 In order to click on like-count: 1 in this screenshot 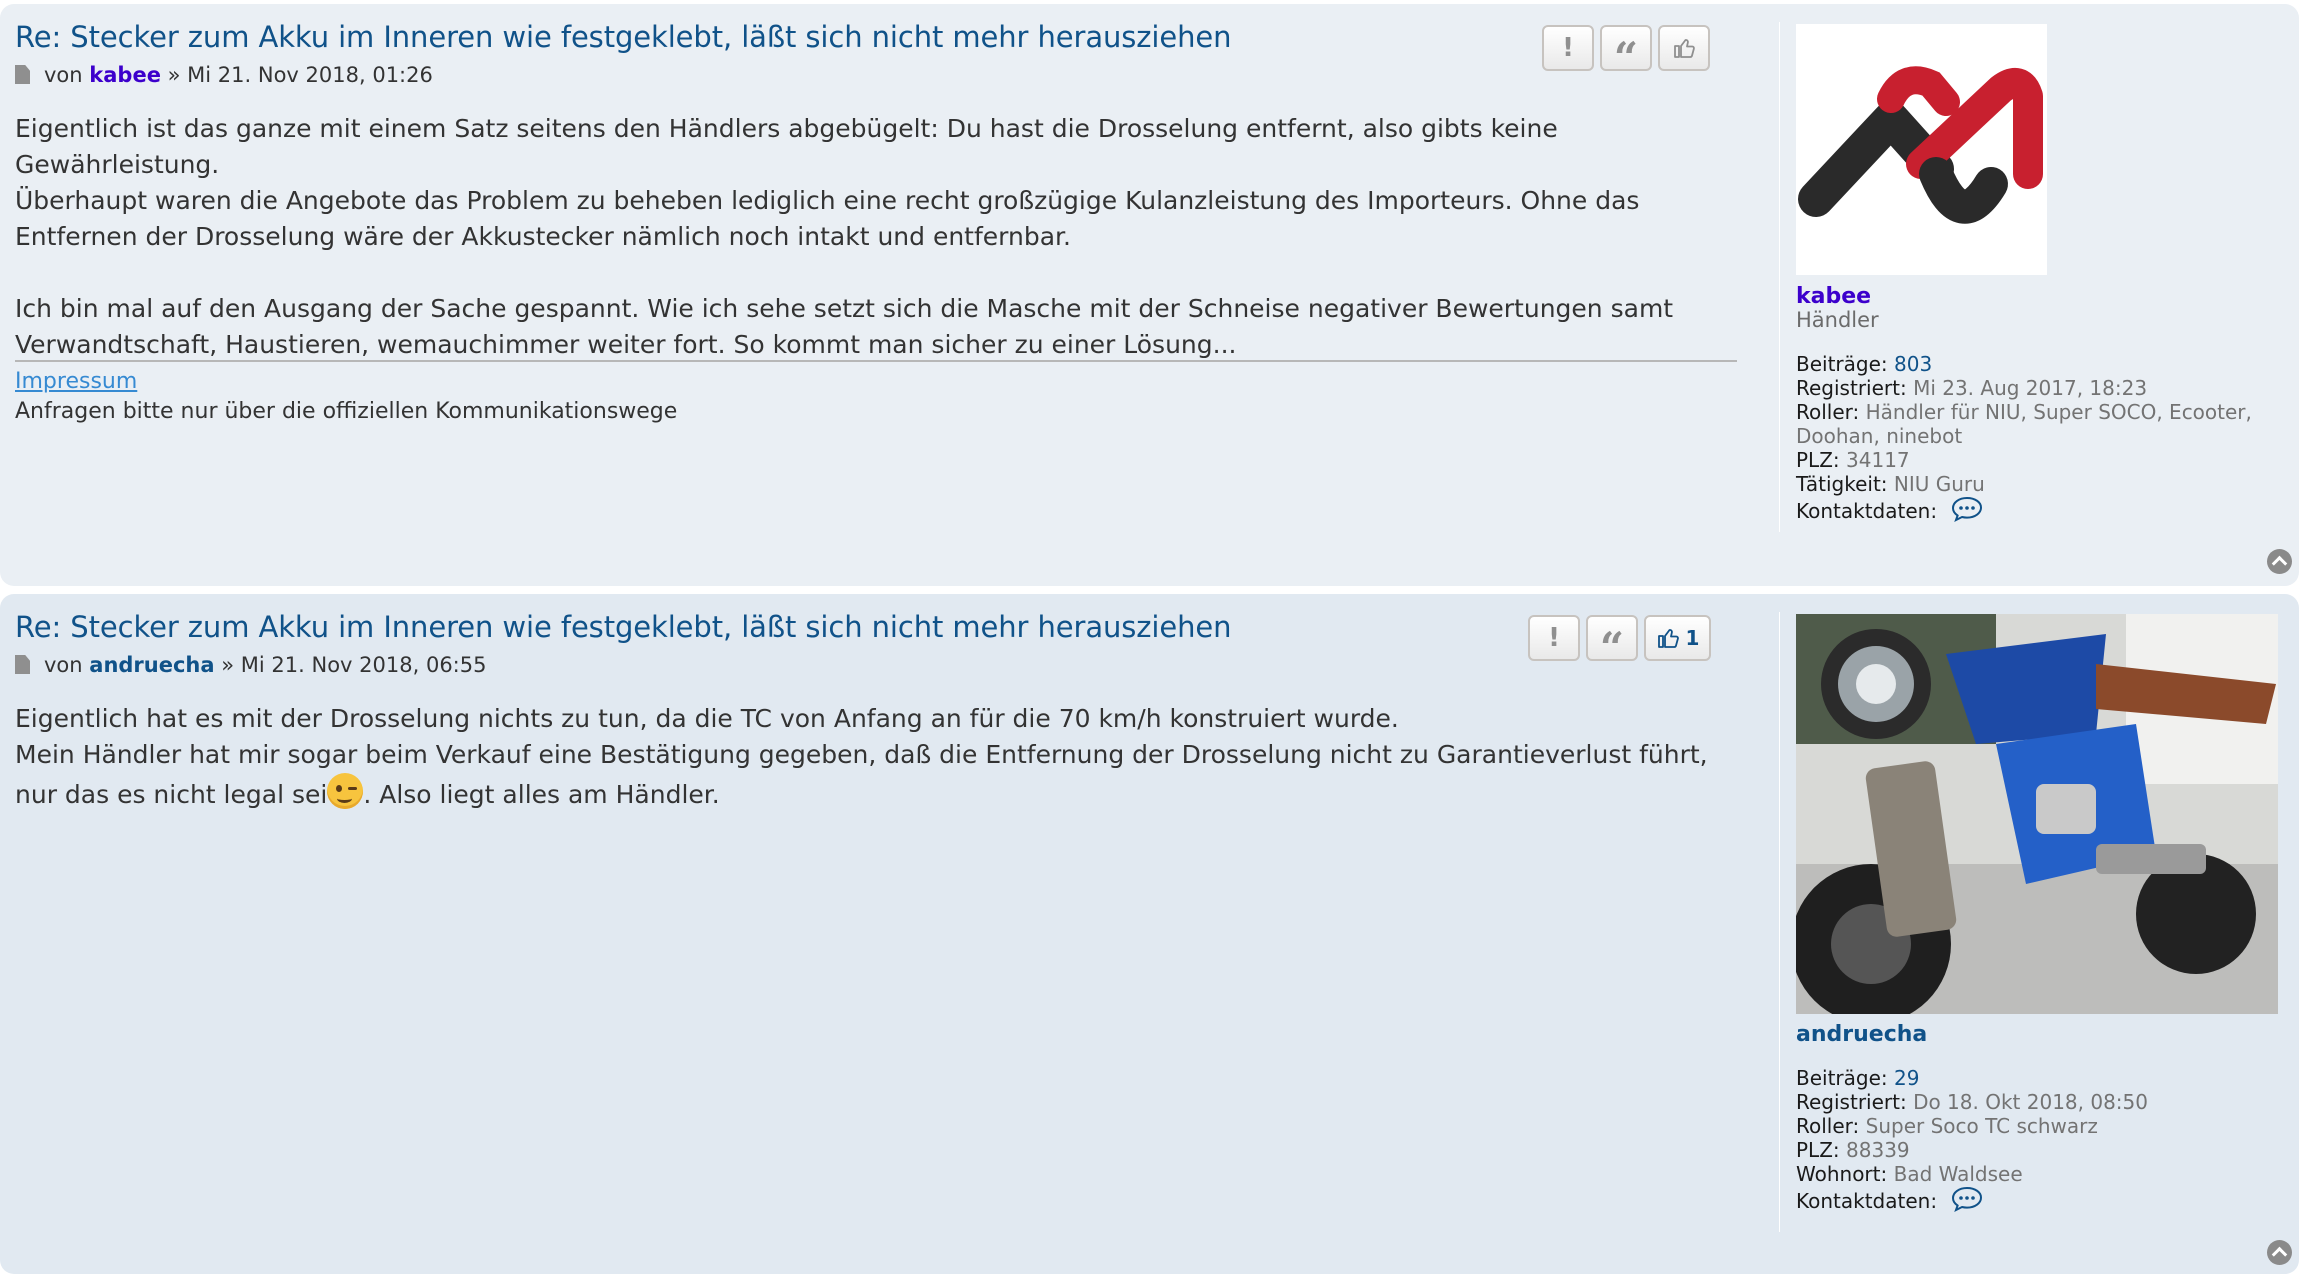, I will do `click(1692, 638)`.